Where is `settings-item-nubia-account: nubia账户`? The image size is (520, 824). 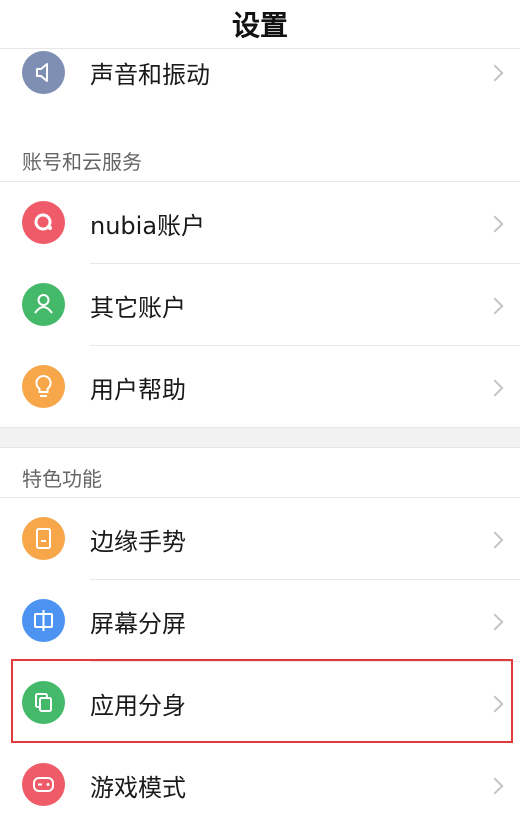 settings-item-nubia-account: nubia账户 is located at coordinates (260, 222).